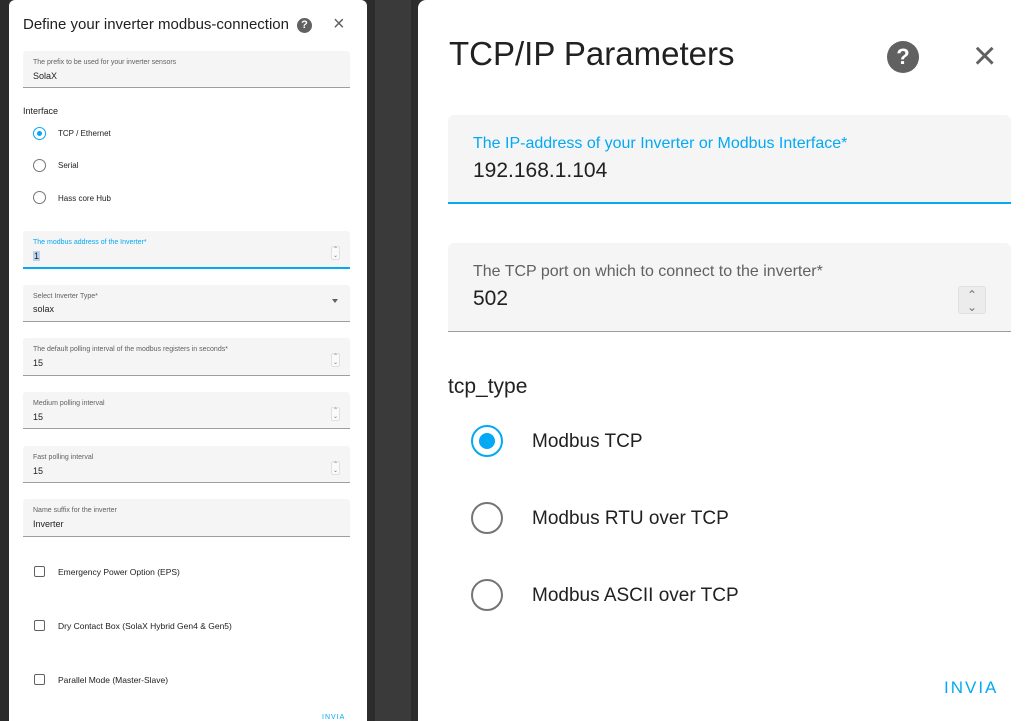 This screenshot has height=721, width=1035. I want to click on medium-polling-field: Medium polling interval 15 ⌃ ⌄, so click(186, 410).